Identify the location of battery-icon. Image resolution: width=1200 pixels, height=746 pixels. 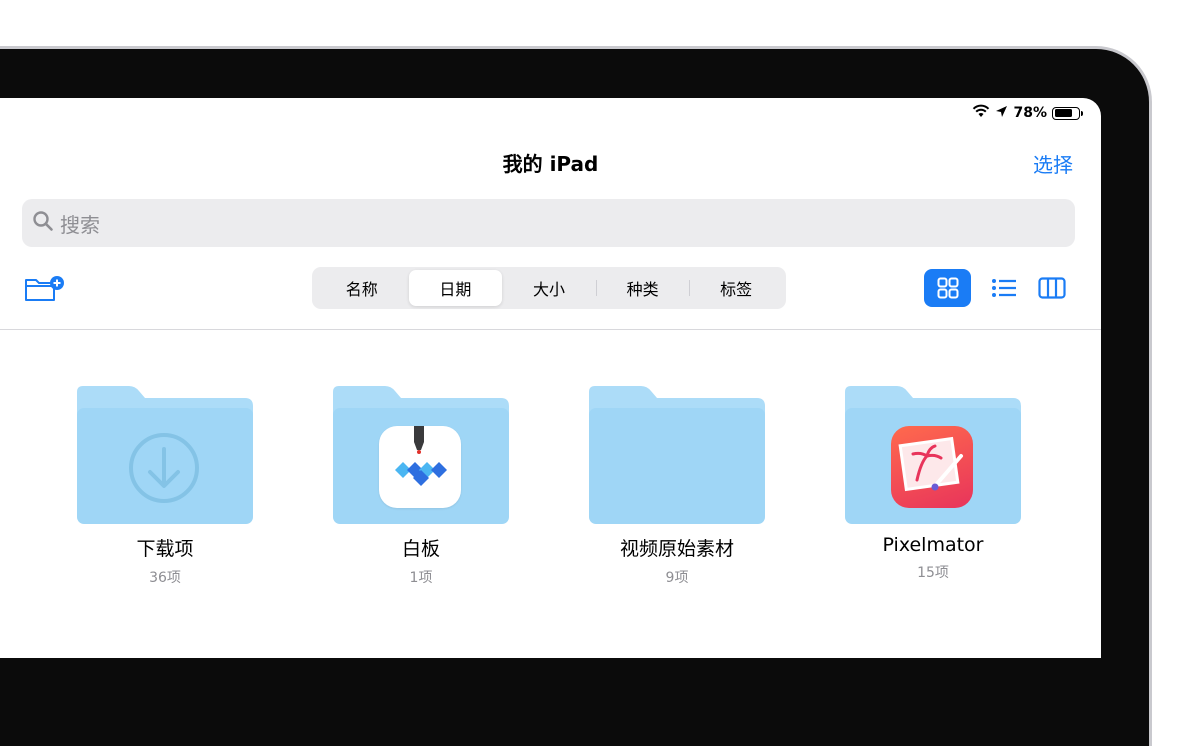
(1067, 113).